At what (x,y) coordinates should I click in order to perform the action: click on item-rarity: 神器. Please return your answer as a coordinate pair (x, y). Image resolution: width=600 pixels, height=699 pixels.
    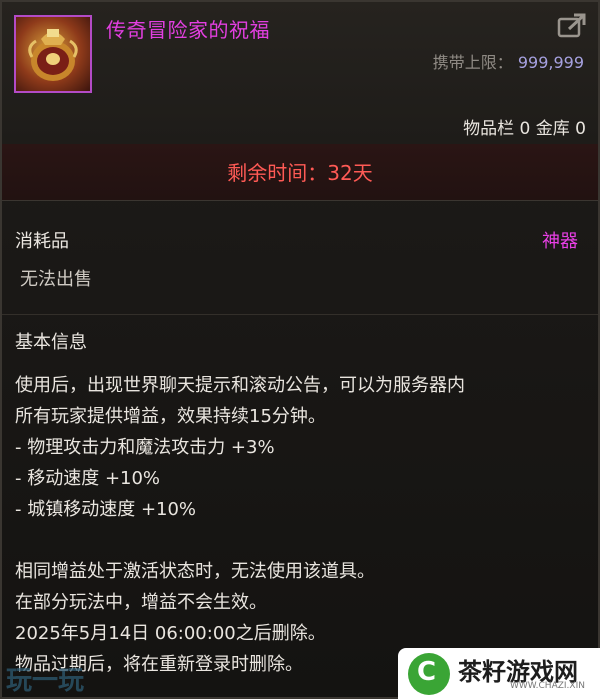
    Looking at the image, I should click on (560, 241).